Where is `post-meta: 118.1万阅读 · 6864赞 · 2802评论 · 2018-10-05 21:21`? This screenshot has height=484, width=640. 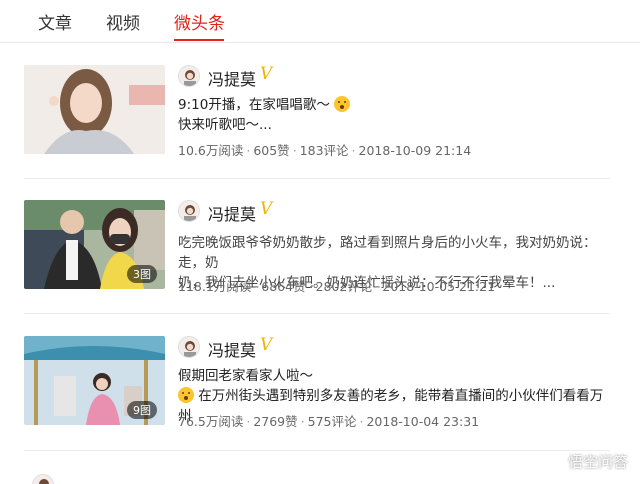 post-meta: 118.1万阅读 · 6864赞 · 2802评论 · 2018-10-05 21:21 is located at coordinates (336, 285).